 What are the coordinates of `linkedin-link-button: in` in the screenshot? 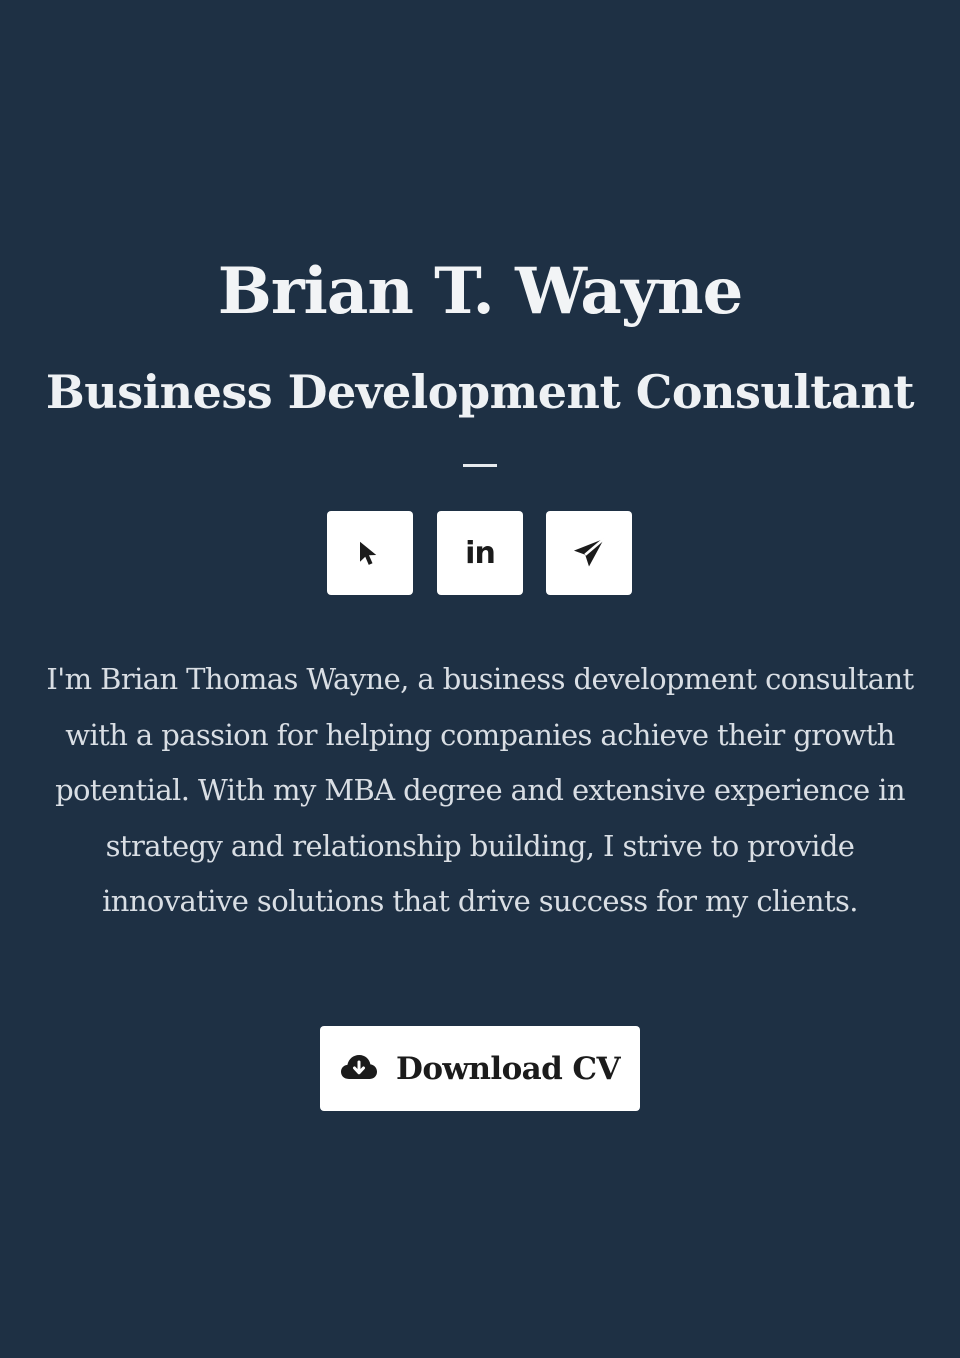 It's located at (480, 553).